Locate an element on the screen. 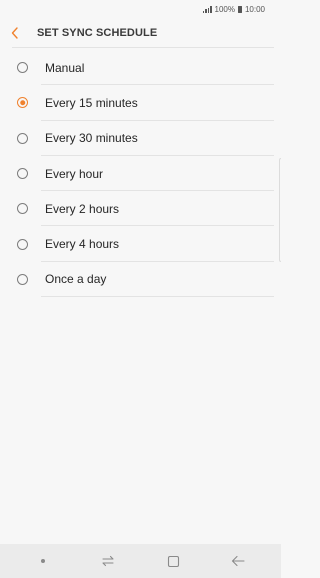  option-once-a-day: Once a day is located at coordinates (140, 280).